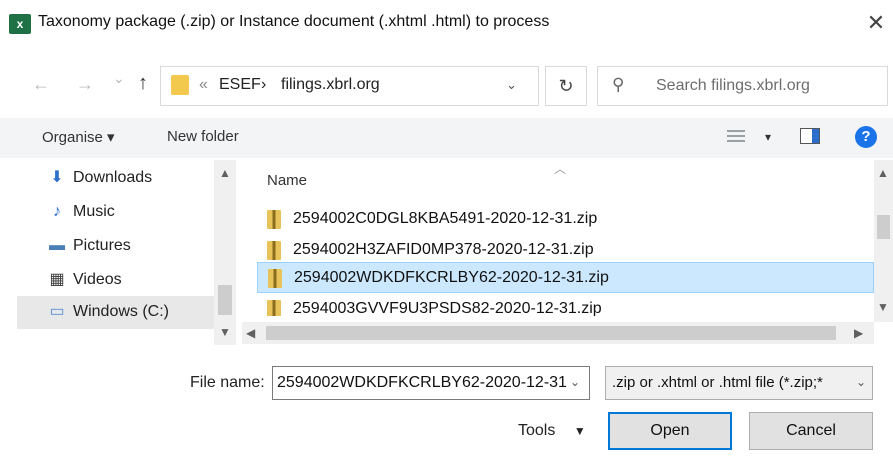  I want to click on nav-item-videos: ▦ Videos, so click(126, 280).